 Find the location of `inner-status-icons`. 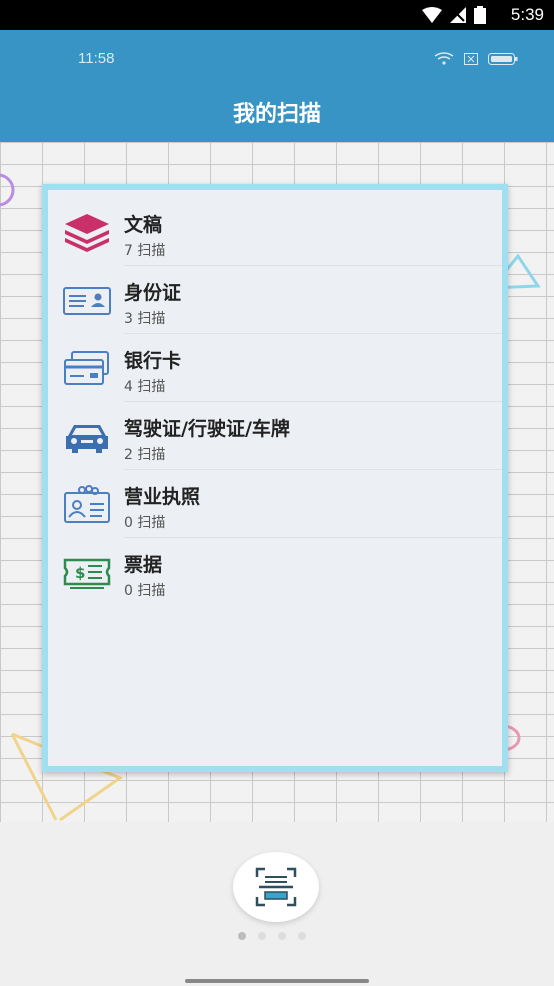

inner-status-icons is located at coordinates (476, 59).